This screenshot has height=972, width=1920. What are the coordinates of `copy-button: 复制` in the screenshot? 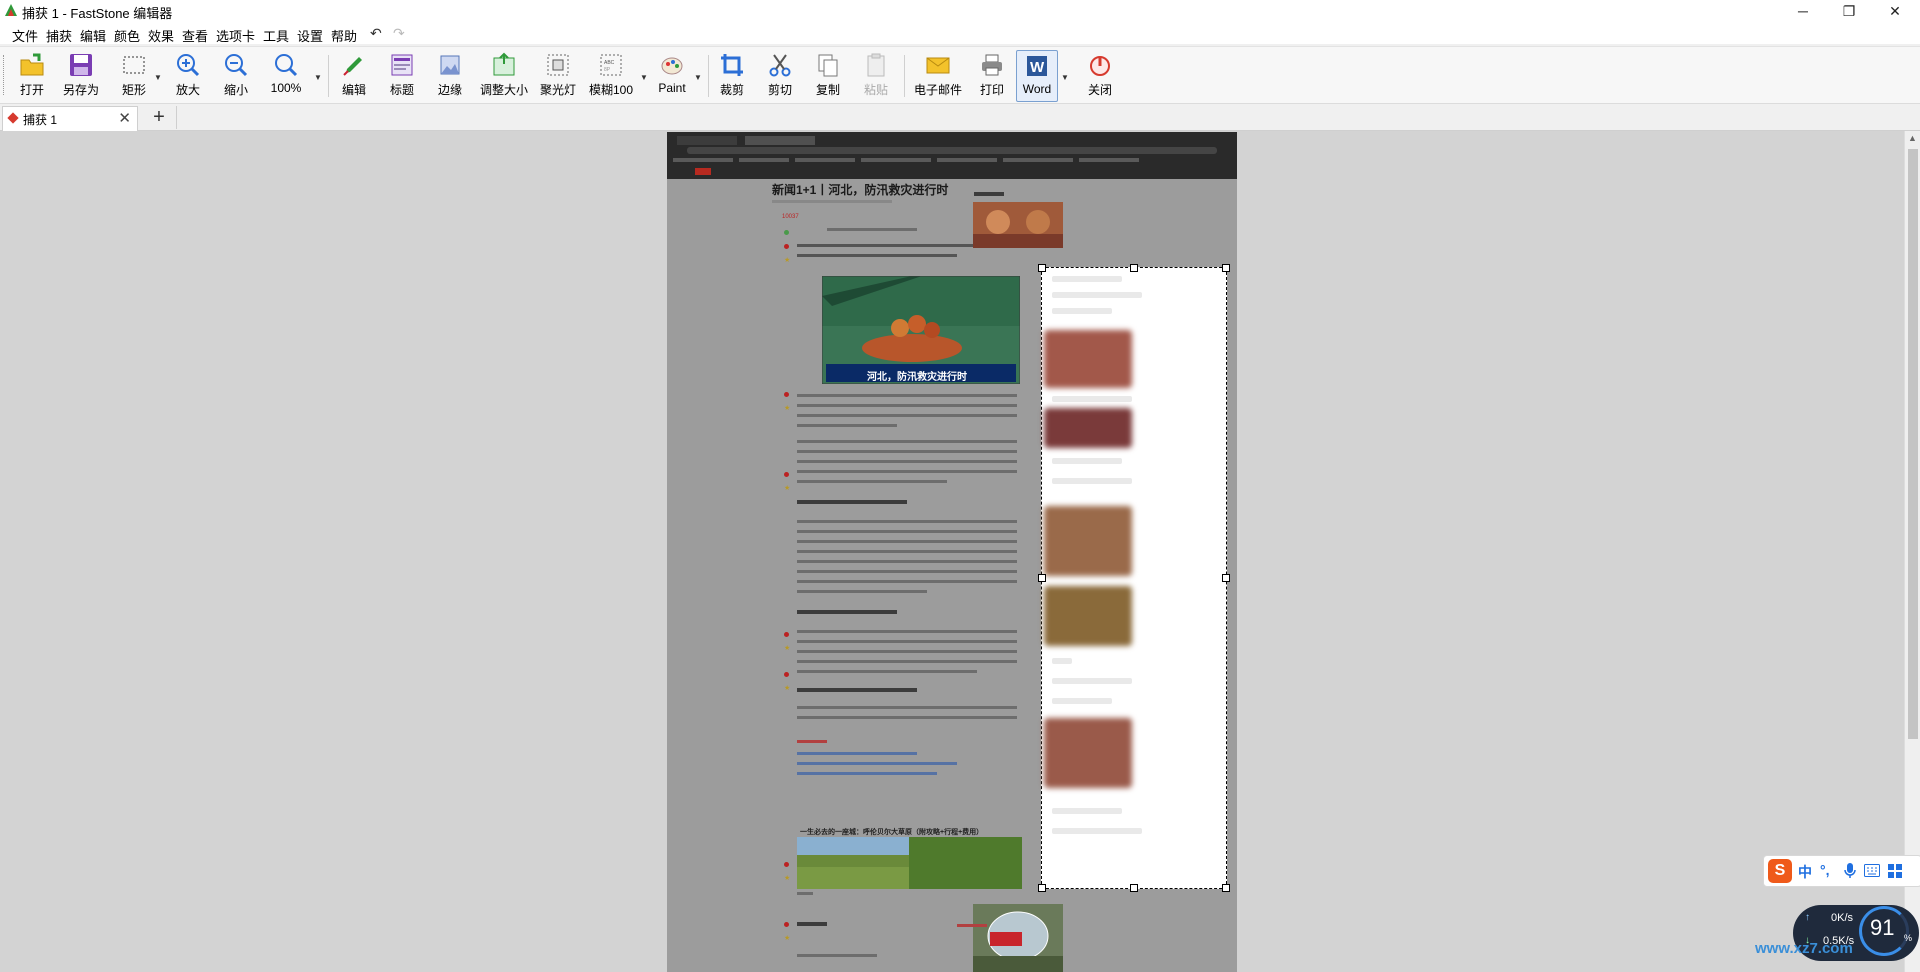 It's located at (828, 75).